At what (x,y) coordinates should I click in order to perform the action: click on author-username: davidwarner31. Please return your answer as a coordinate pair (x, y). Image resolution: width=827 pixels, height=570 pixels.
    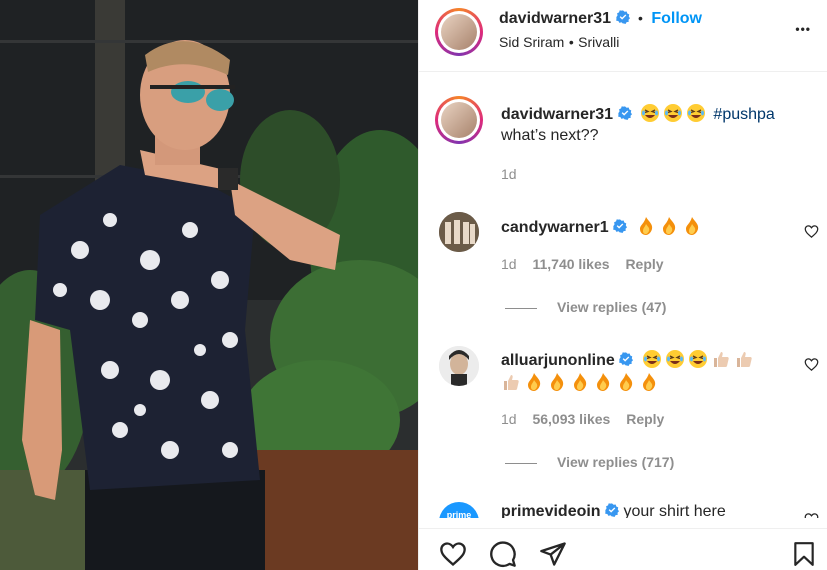
    Looking at the image, I should click on (555, 18).